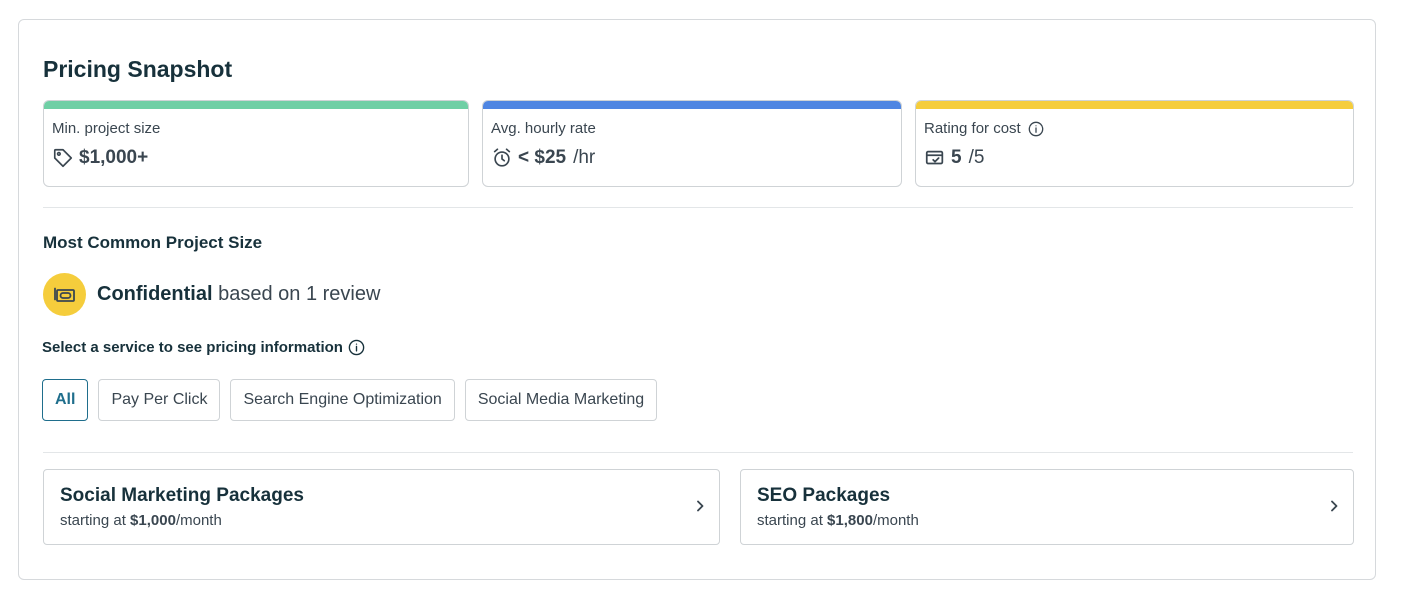  I want to click on common-size-value: Confidential, so click(155, 294).